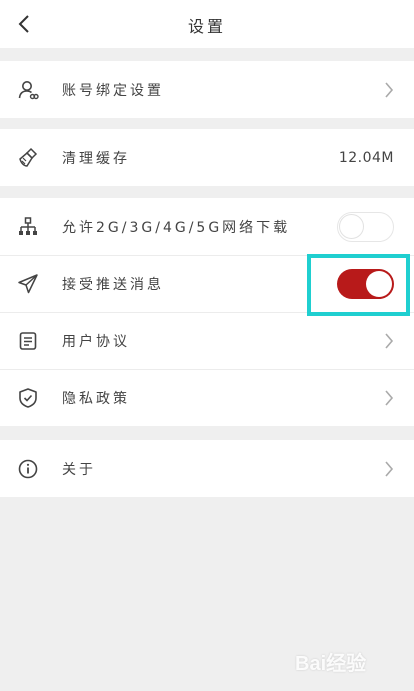 This screenshot has height=691, width=414. Describe the element at coordinates (207, 340) in the screenshot. I see `user-agreement-row: 用户协议` at that location.